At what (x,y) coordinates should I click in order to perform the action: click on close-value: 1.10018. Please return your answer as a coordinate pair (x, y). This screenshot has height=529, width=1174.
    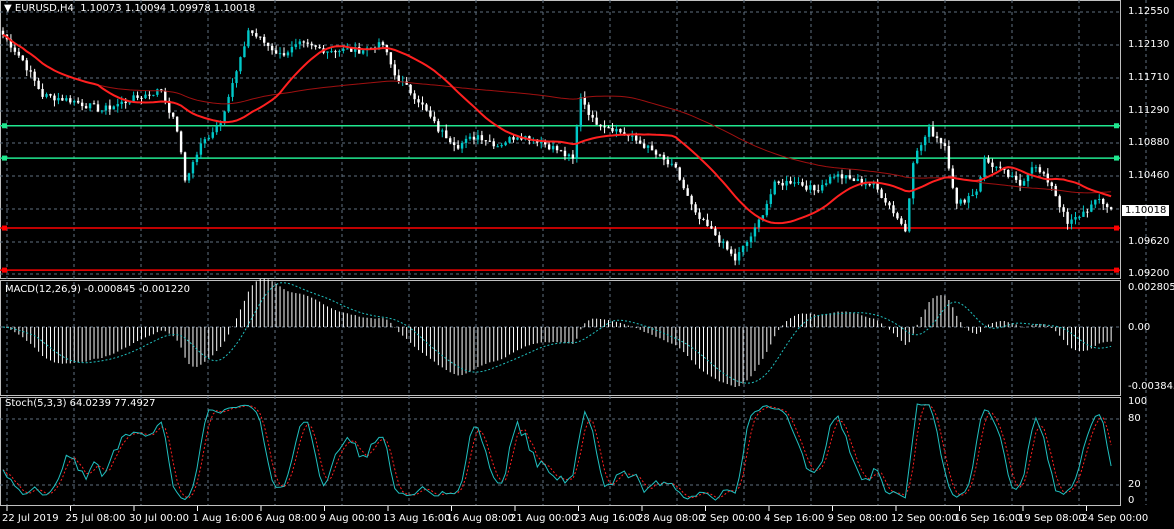
    Looking at the image, I should click on (234, 8).